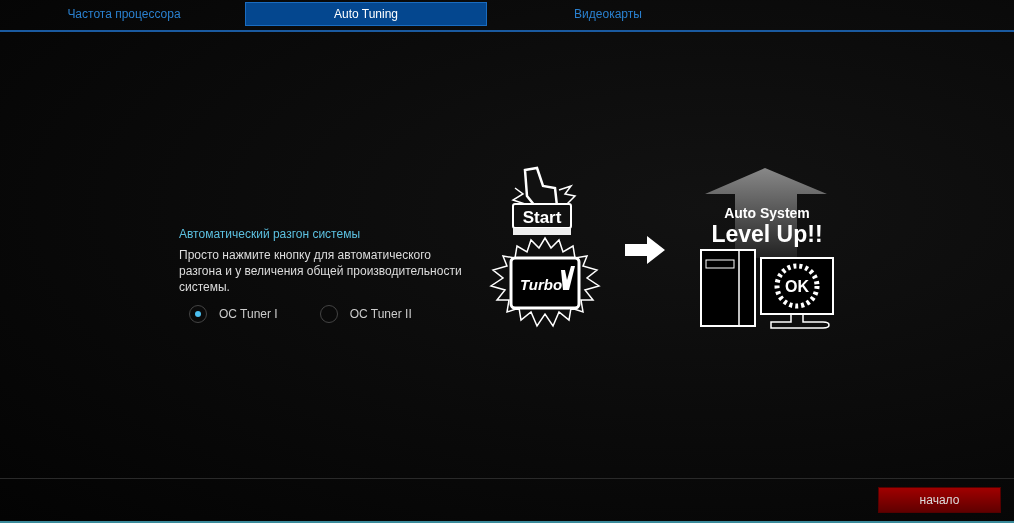 The width and height of the screenshot is (1014, 523). What do you see at coordinates (608, 14) in the screenshot?
I see `tab: Видеокарты` at bounding box center [608, 14].